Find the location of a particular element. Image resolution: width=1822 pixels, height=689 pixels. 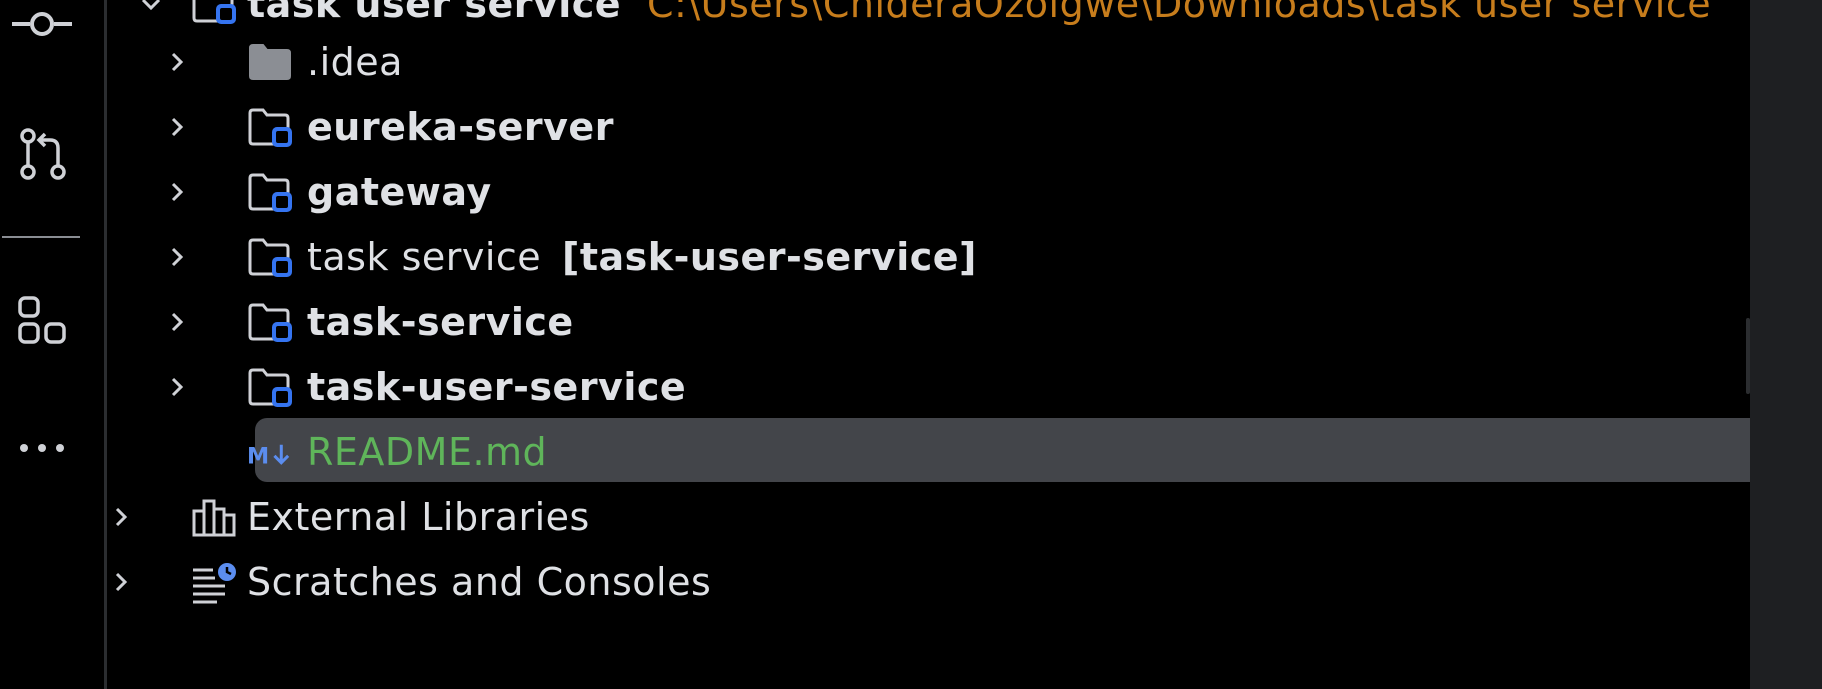

more-icon is located at coordinates (42, 448).